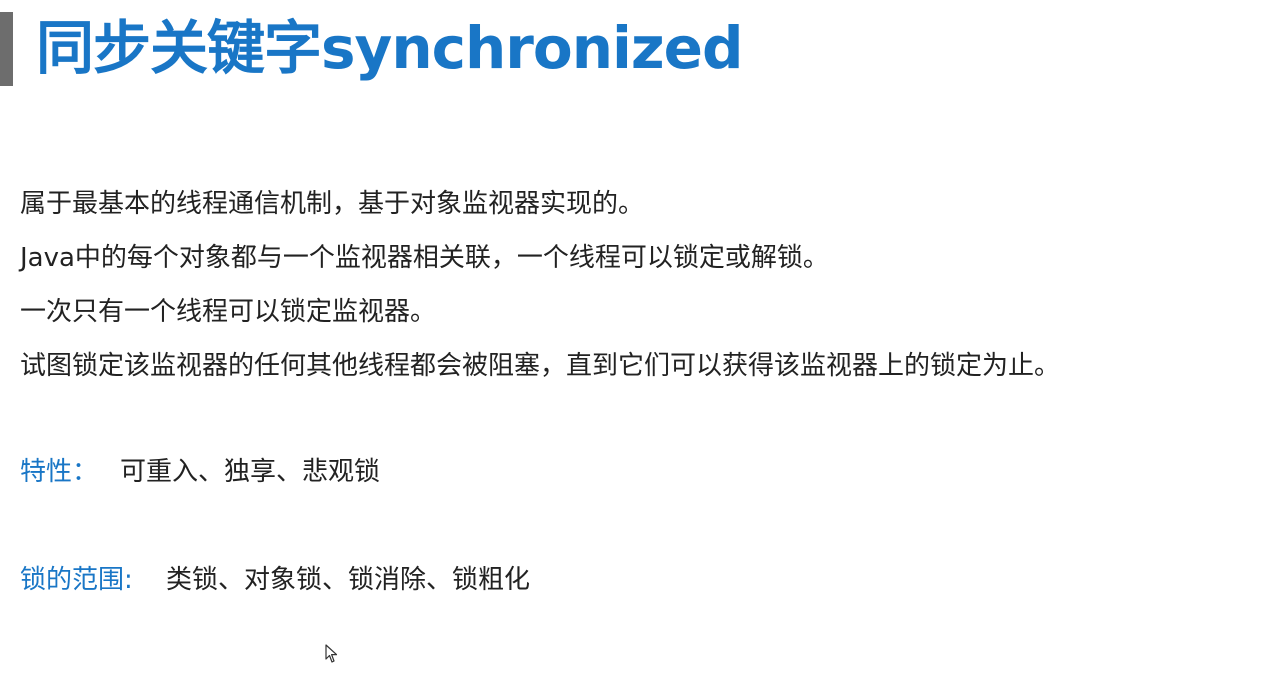 Image resolution: width=1286 pixels, height=673 pixels. What do you see at coordinates (59, 472) in the screenshot?
I see `features-label: 特性：` at bounding box center [59, 472].